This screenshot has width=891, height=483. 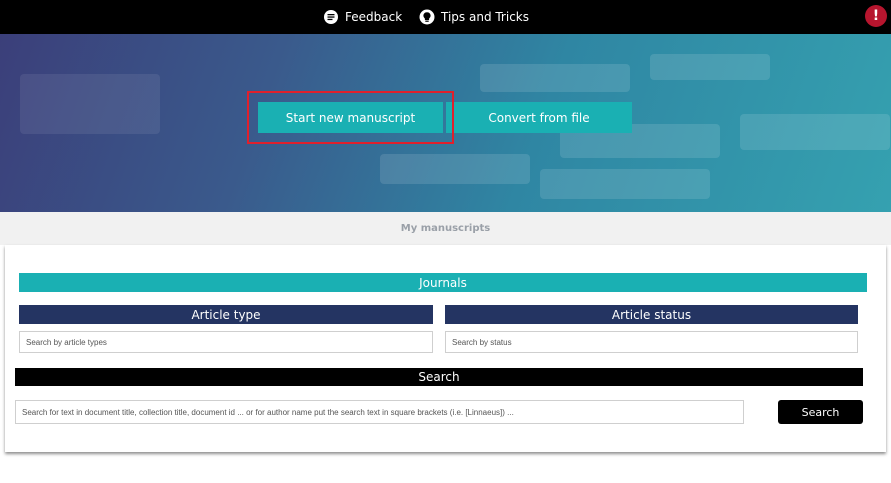 I want to click on journals-label: Journals, so click(x=443, y=282).